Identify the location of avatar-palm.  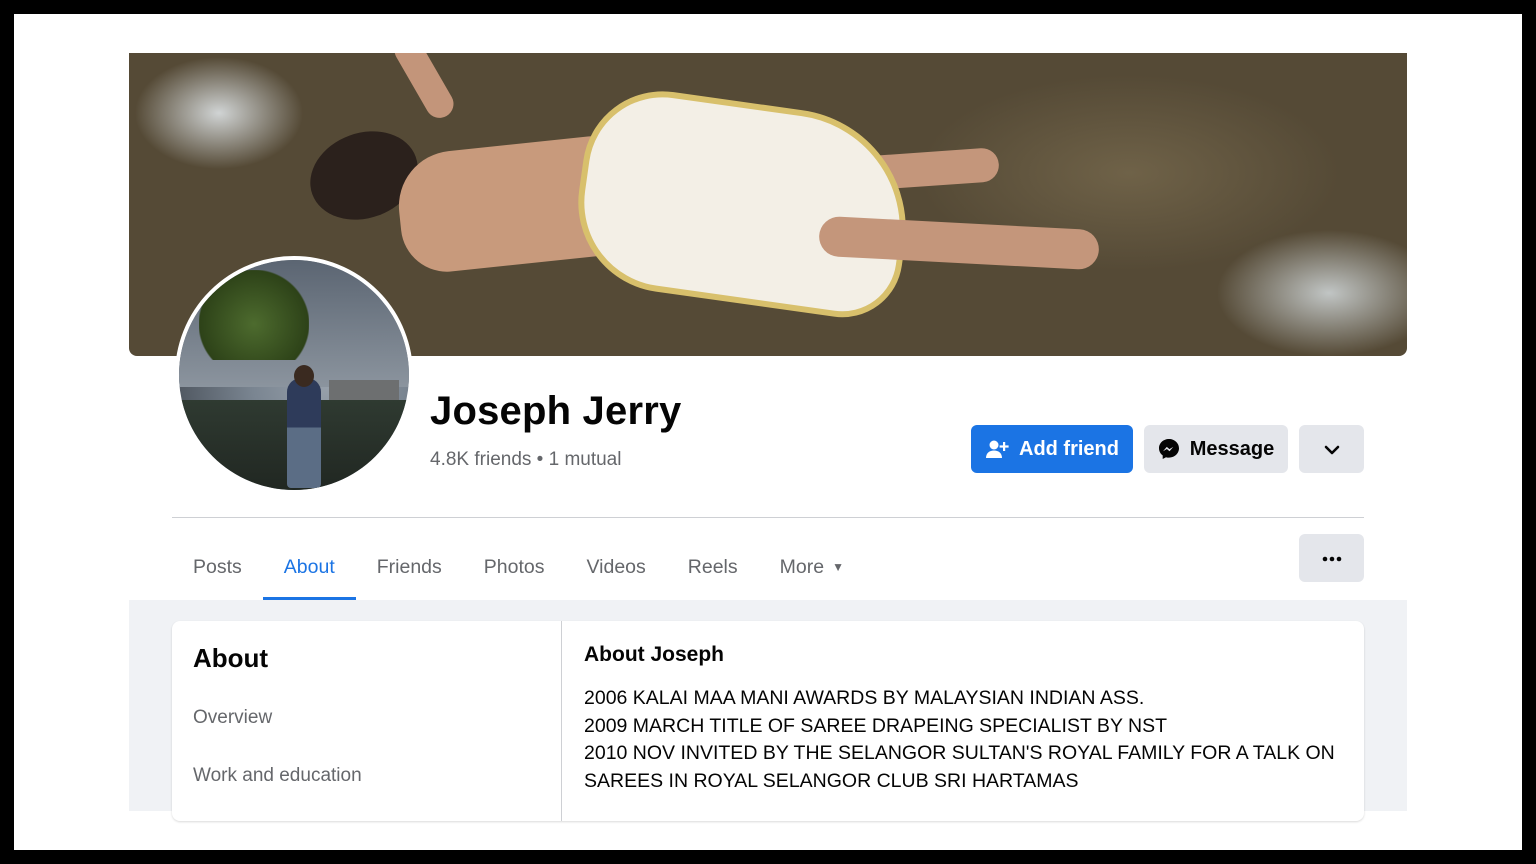
(254, 315).